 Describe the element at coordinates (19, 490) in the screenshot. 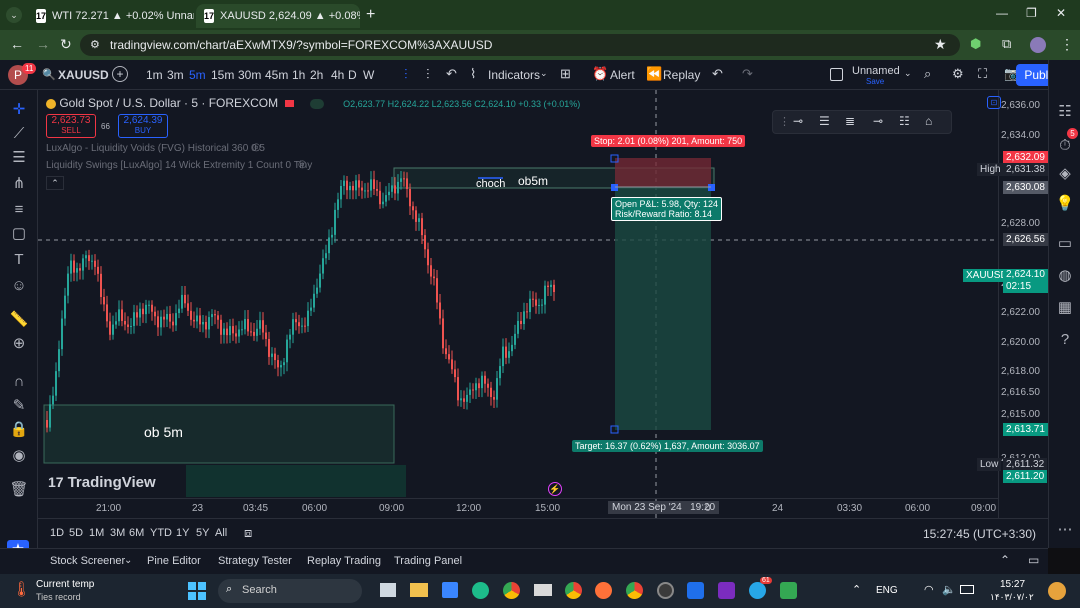

I see `trash-icon: 🗑` at that location.